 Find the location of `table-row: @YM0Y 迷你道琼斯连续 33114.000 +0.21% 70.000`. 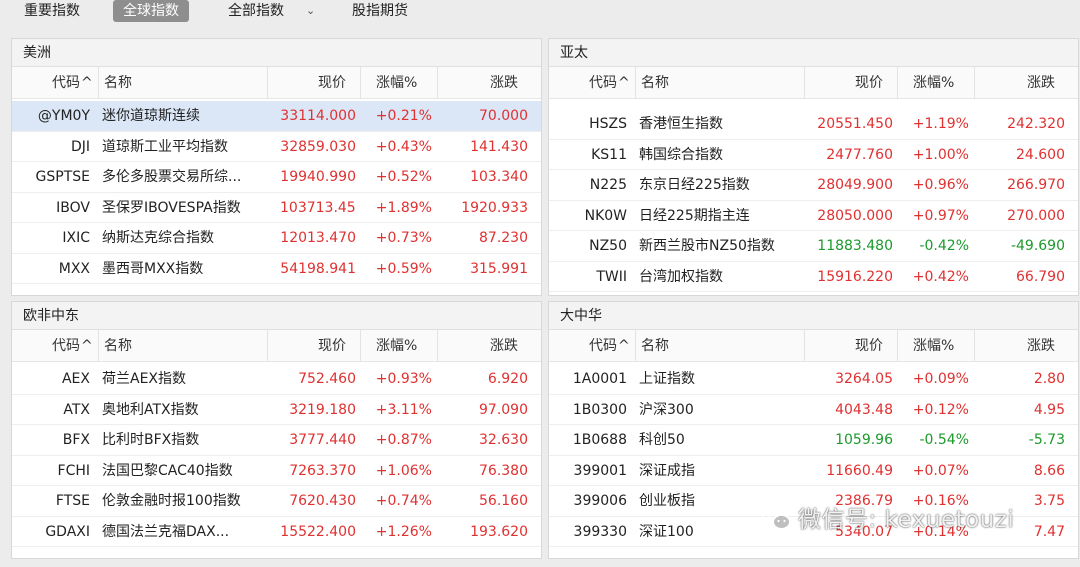

table-row: @YM0Y 迷你道琼斯连续 33114.000 +0.21% 70.000 is located at coordinates (276, 116).